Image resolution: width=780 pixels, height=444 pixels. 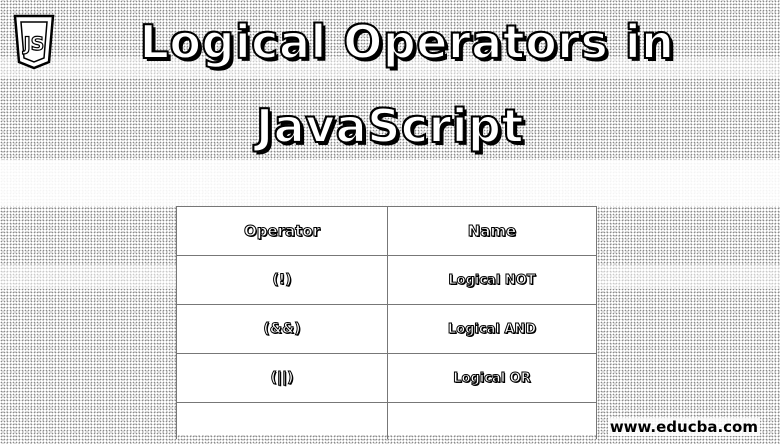 I want to click on page-title-line-1: Logical Operators in, so click(x=407, y=42).